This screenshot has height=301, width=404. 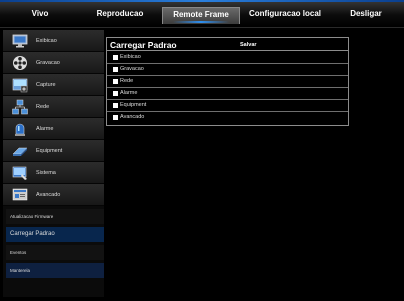 What do you see at coordinates (55, 252) in the screenshot?
I see `sidebar-subitem-eventos: Eventos` at bounding box center [55, 252].